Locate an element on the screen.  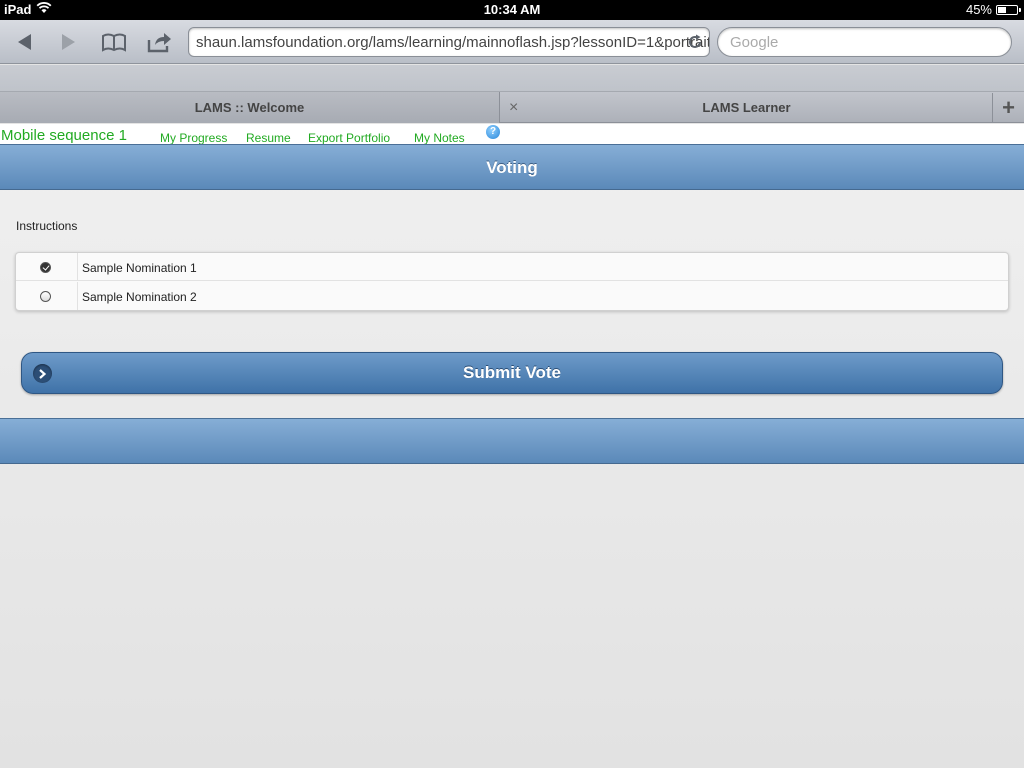
tab-lams-welcome: LAMS :: Welcome is located at coordinates (250, 107).